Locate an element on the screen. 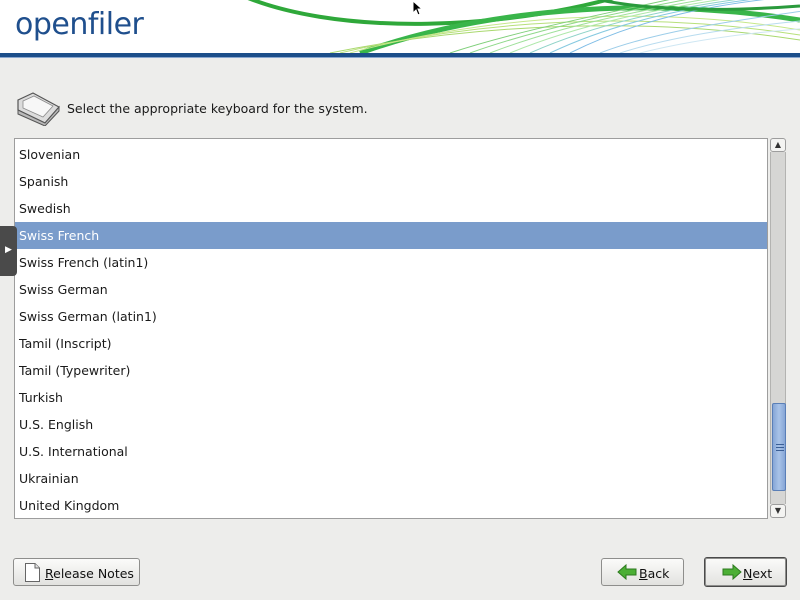 This screenshot has width=800, height=600. chevron-right-icon: ▶ is located at coordinates (8, 250).